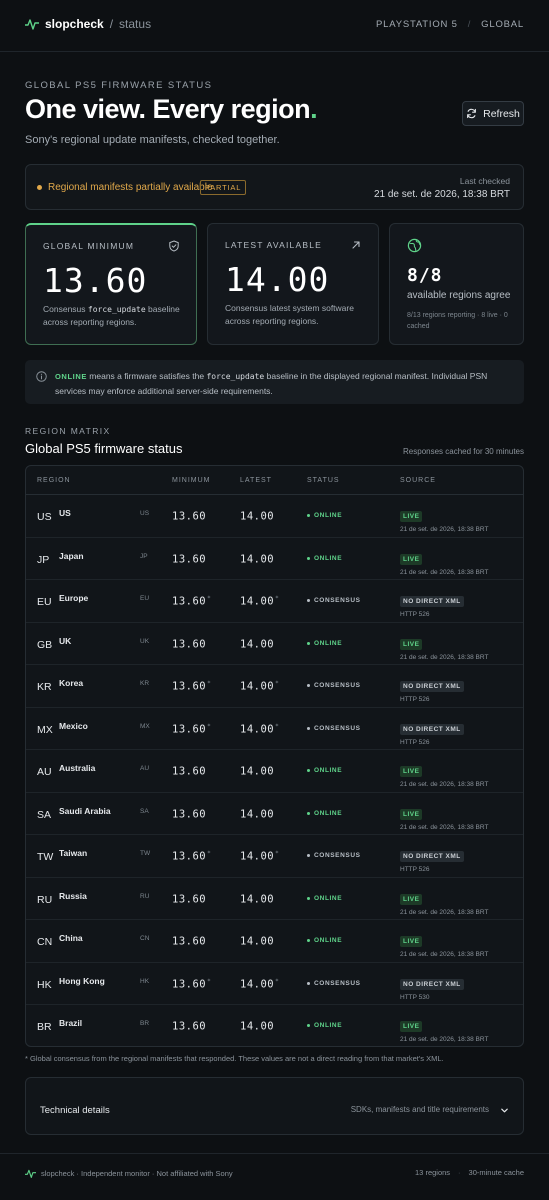 This screenshot has width=549, height=1200. Describe the element at coordinates (45, 899) in the screenshot. I see `region-code: RU` at that location.